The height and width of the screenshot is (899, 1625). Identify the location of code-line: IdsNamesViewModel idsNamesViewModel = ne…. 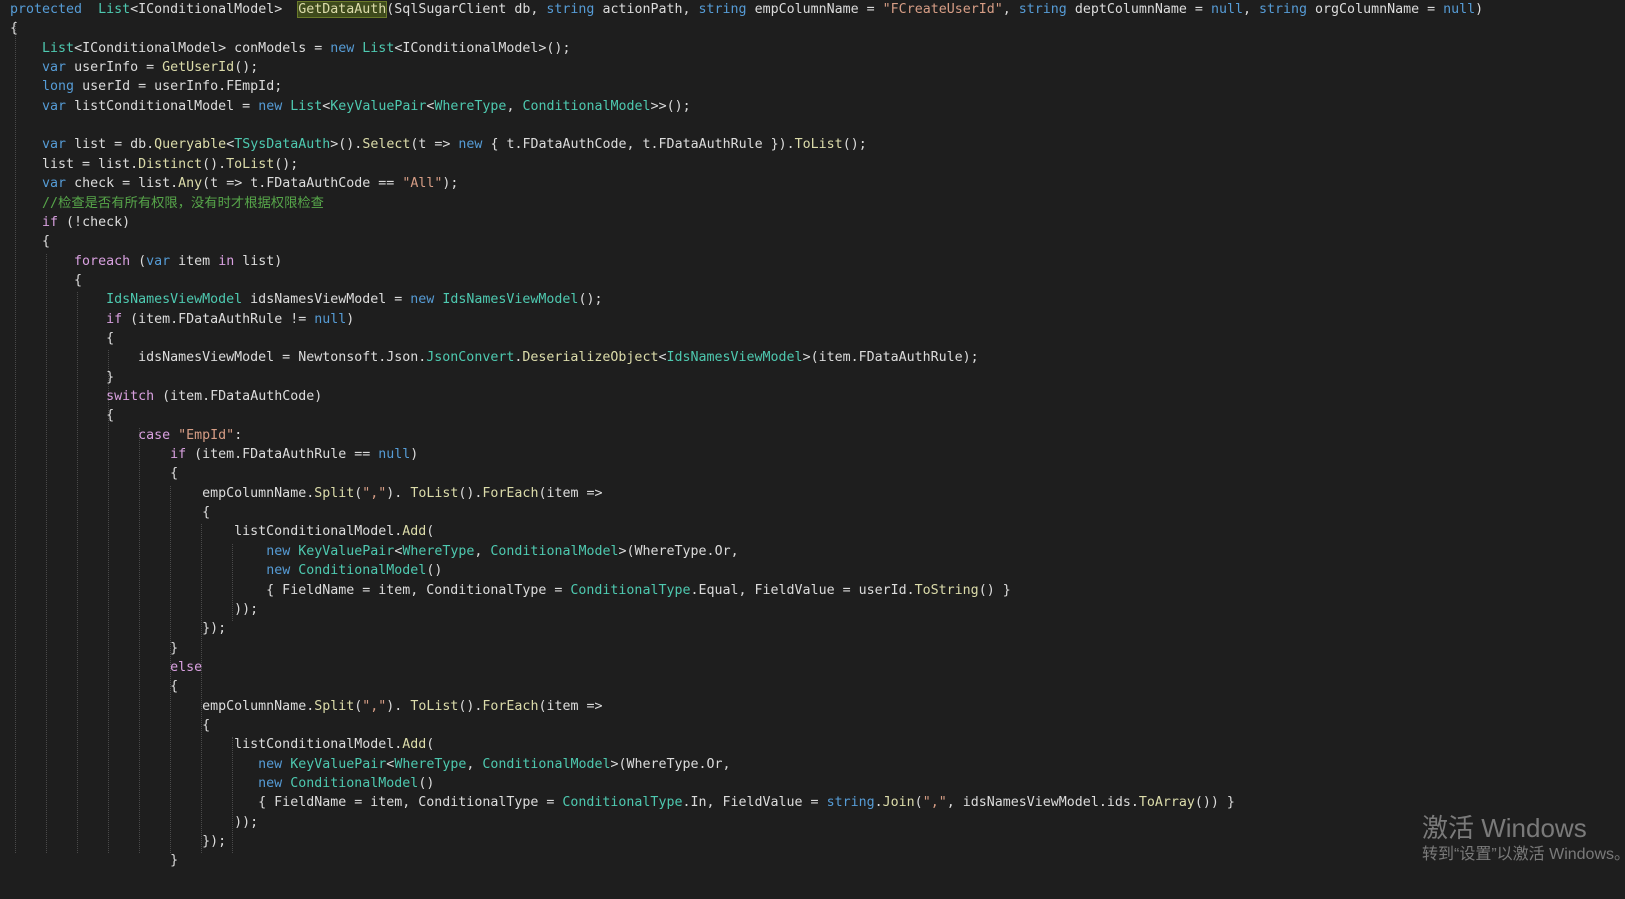
(301, 300).